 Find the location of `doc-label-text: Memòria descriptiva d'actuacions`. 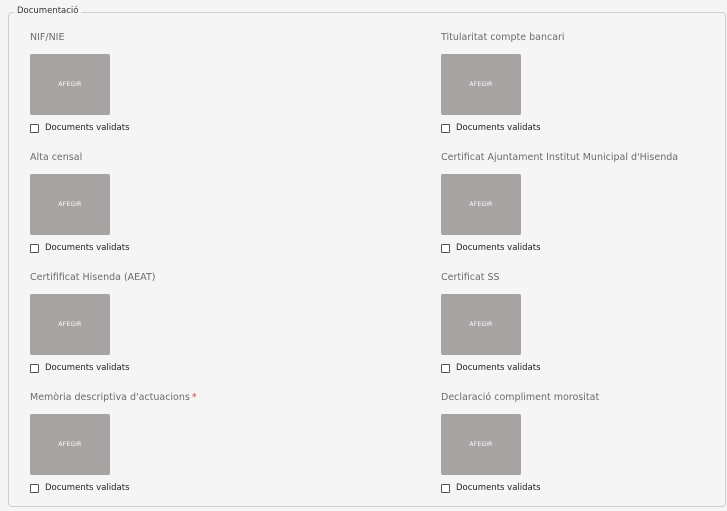

doc-label-text: Memòria descriptiva d'actuacions is located at coordinates (110, 397).